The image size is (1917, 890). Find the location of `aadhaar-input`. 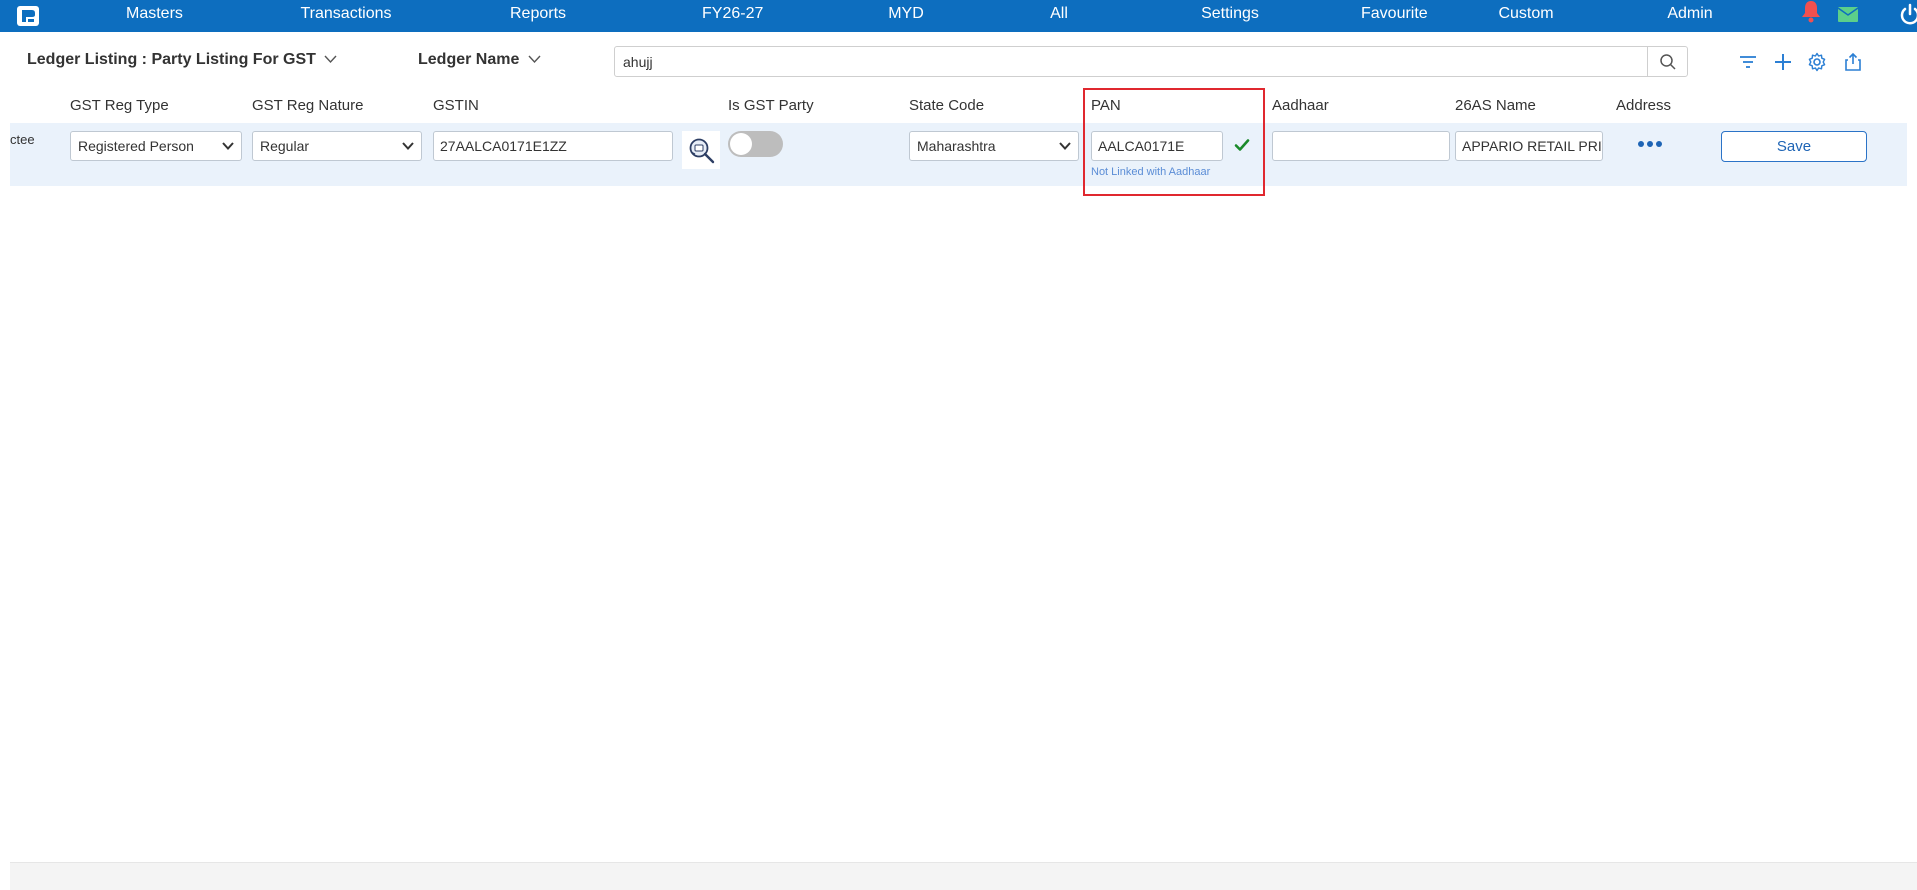

aadhaar-input is located at coordinates (1361, 146).